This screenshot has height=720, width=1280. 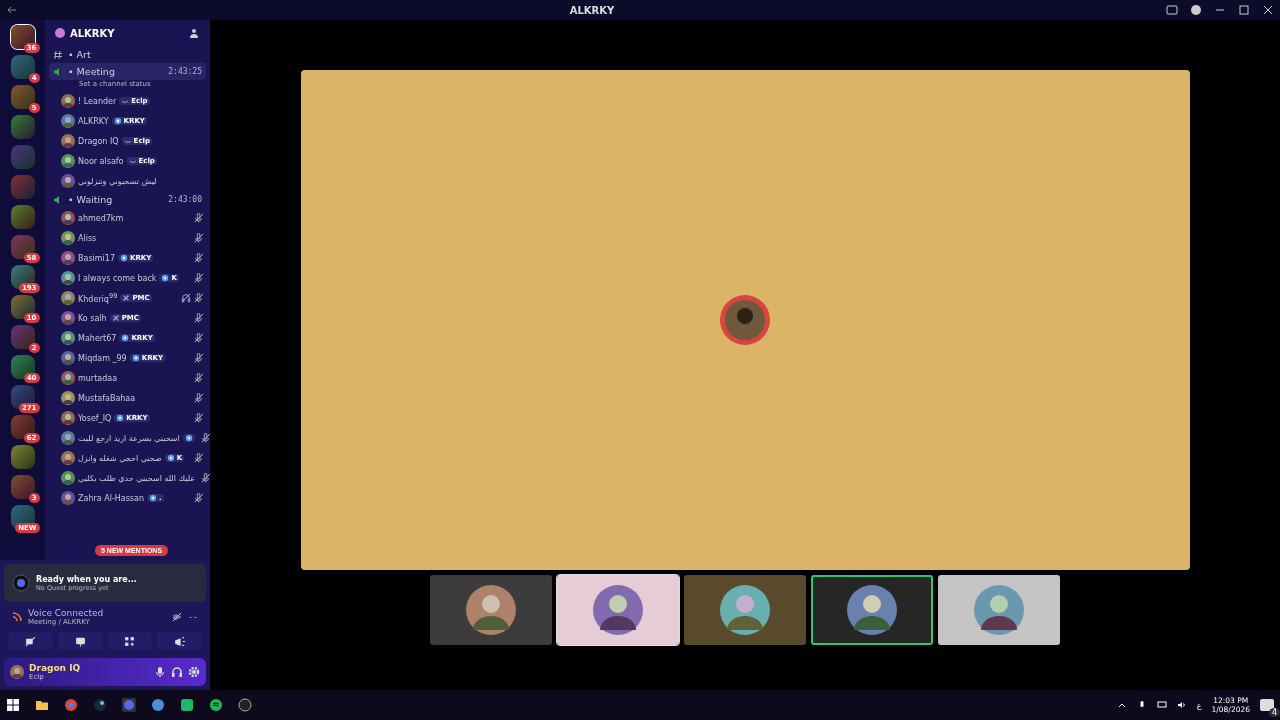 What do you see at coordinates (177, 672) in the screenshot?
I see `headphones-icon` at bounding box center [177, 672].